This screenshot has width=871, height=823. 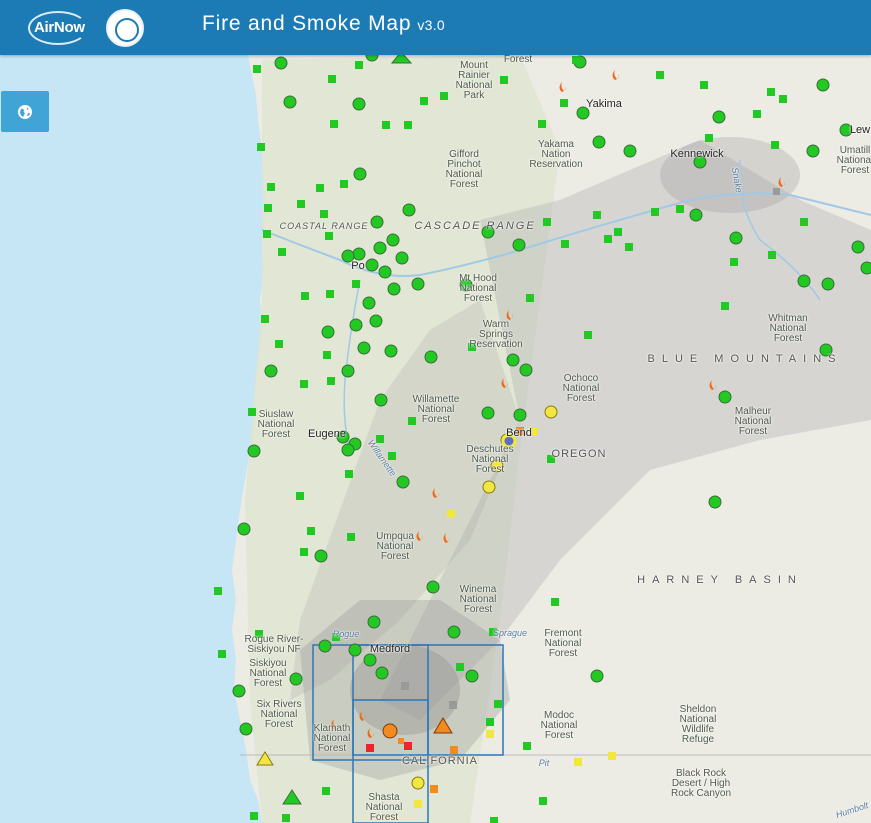 I want to click on airnow-logo: AirNow, so click(x=58, y=27).